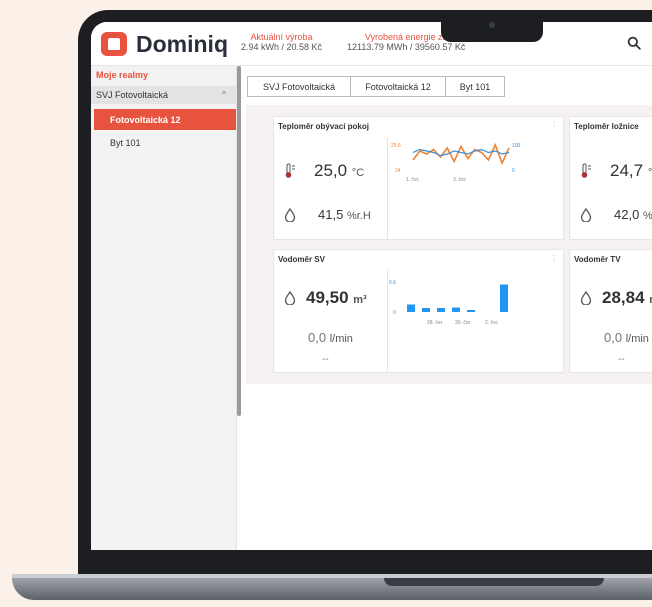  What do you see at coordinates (475, 86) in the screenshot?
I see `breadcrumb-item-byt: Byt 101` at bounding box center [475, 86].